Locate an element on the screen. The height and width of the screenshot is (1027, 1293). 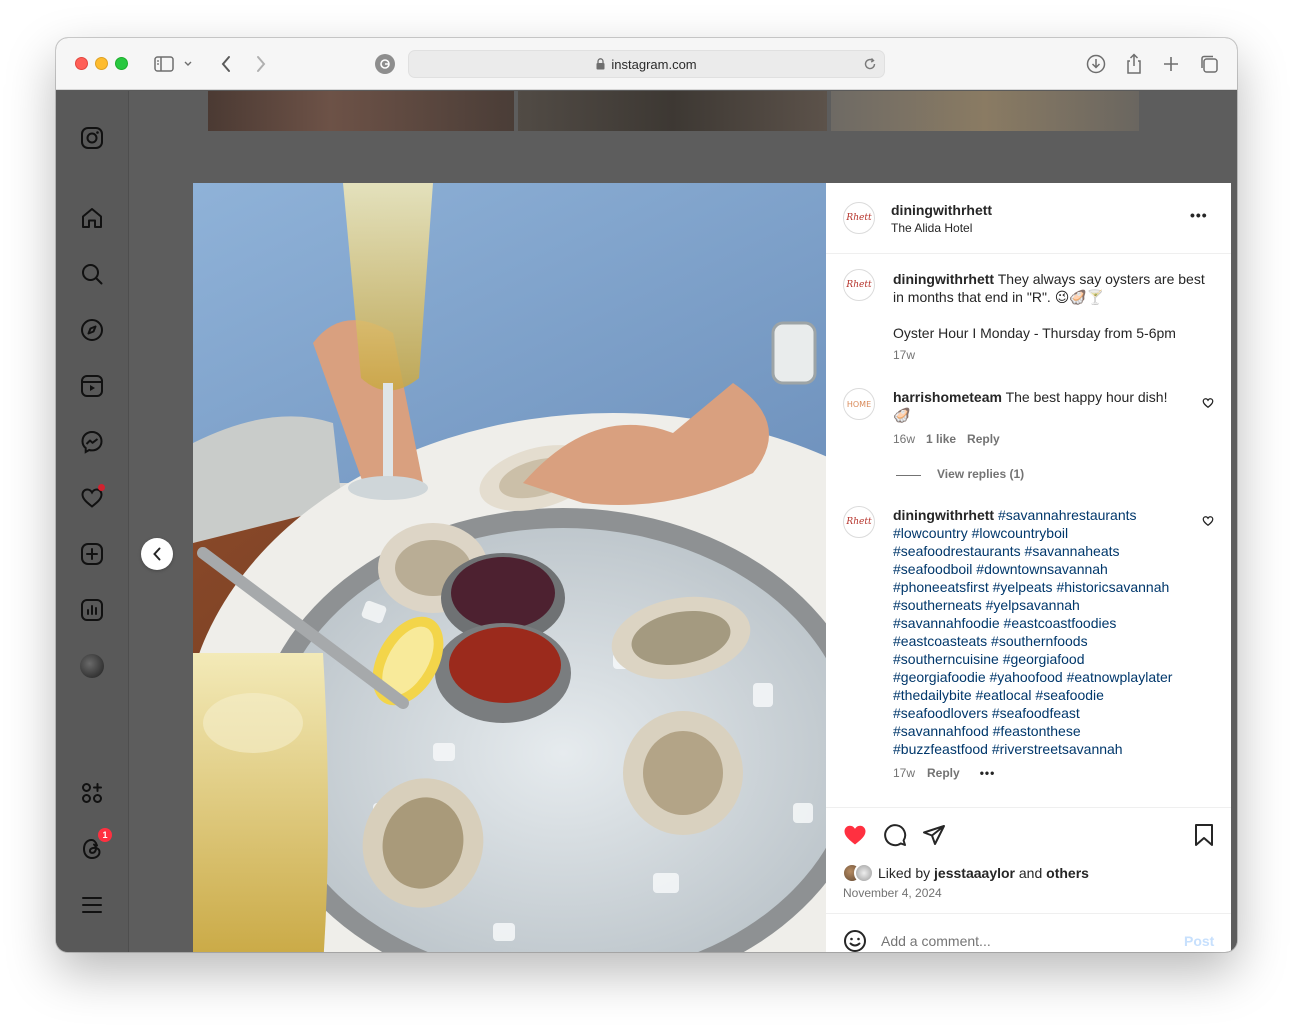
hashtag-line: #eastcoasteats #southernfoods is located at coordinates (1048, 641).